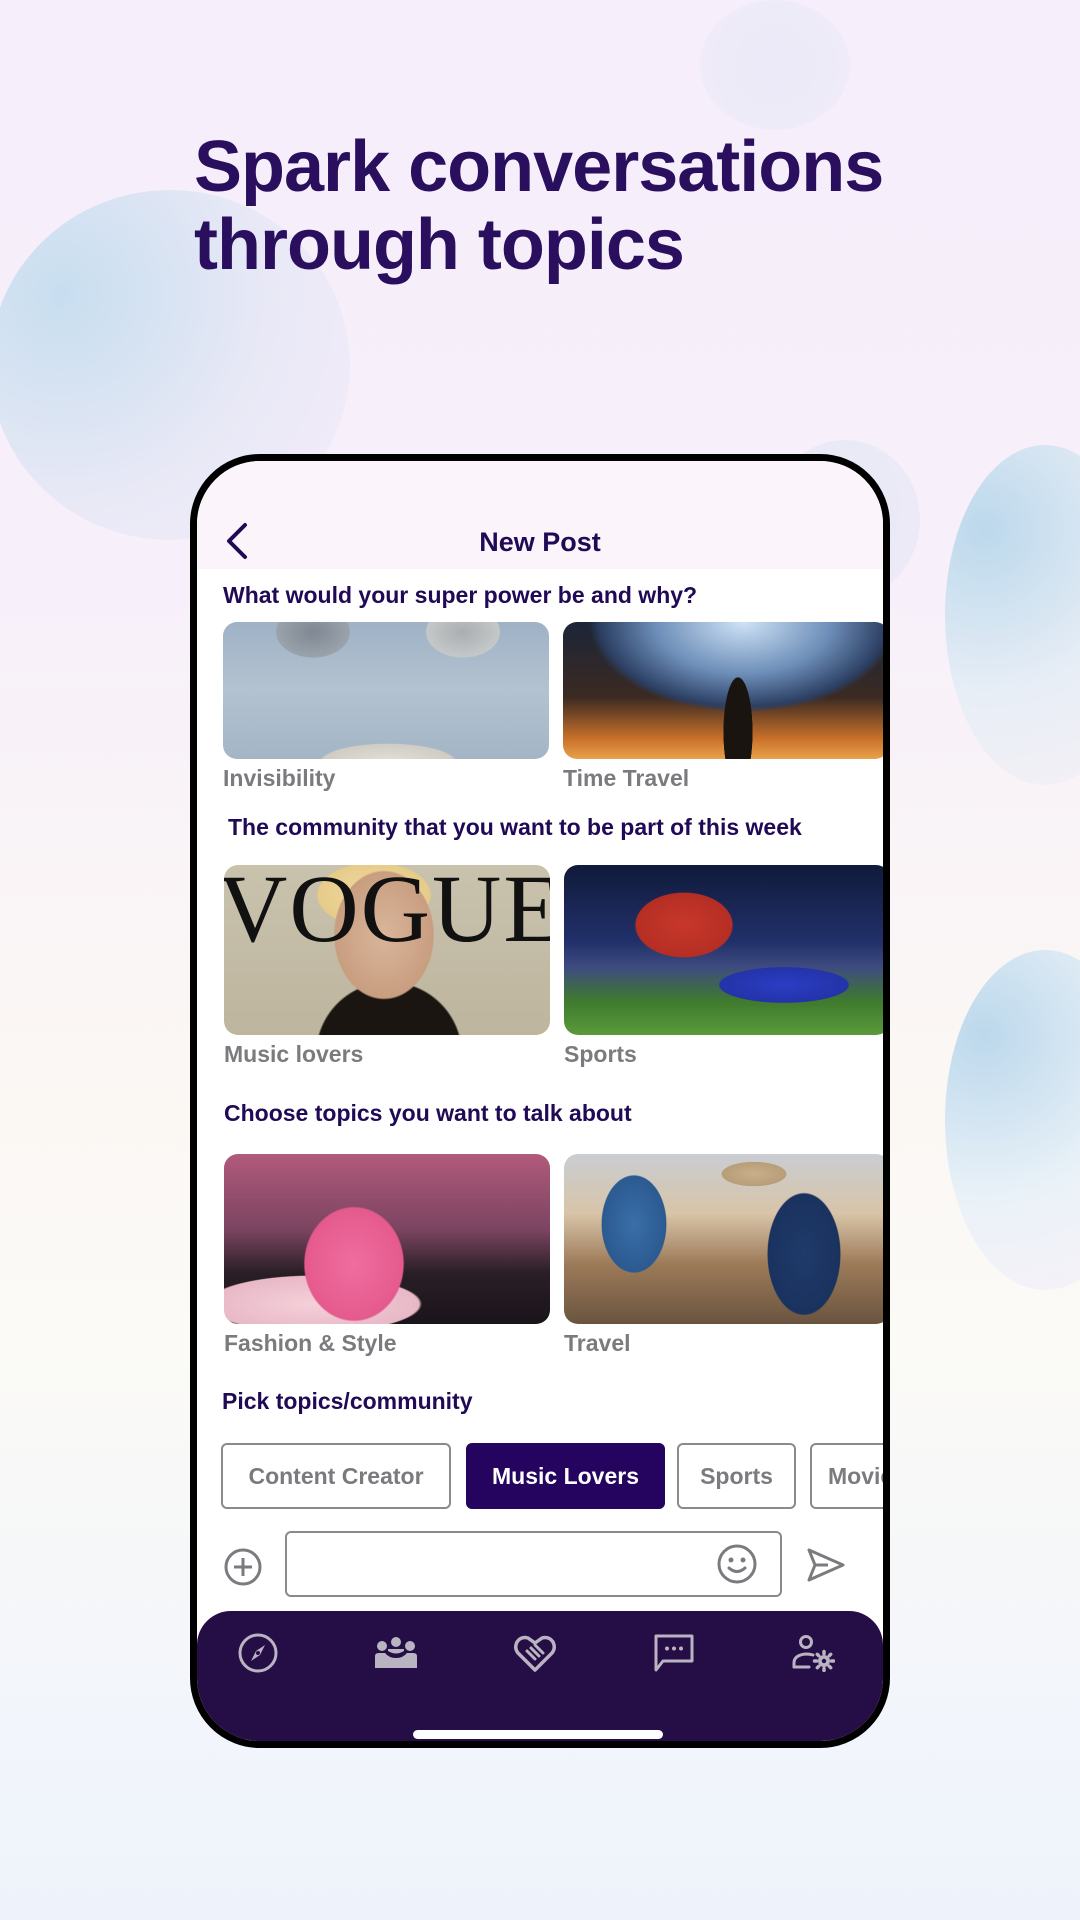  I want to click on section-title-pick-topics: Pick topics/community, so click(347, 1401).